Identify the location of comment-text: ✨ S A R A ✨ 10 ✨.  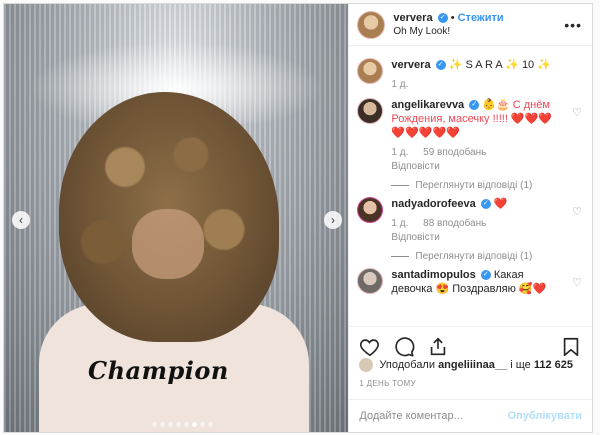
(499, 65).